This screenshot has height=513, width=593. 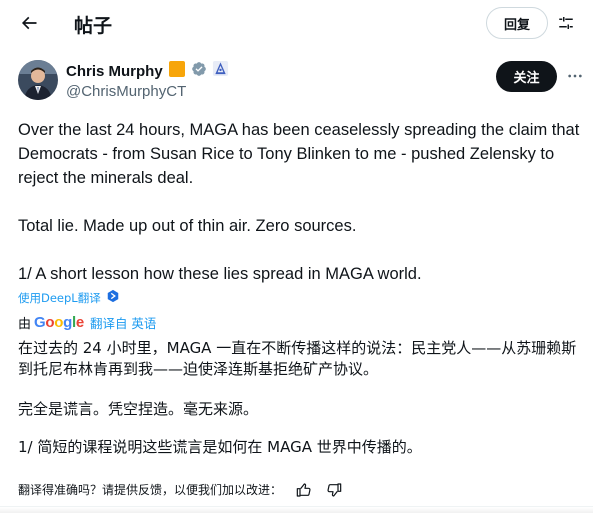 What do you see at coordinates (93, 26) in the screenshot?
I see `page-title: 帖子` at bounding box center [93, 26].